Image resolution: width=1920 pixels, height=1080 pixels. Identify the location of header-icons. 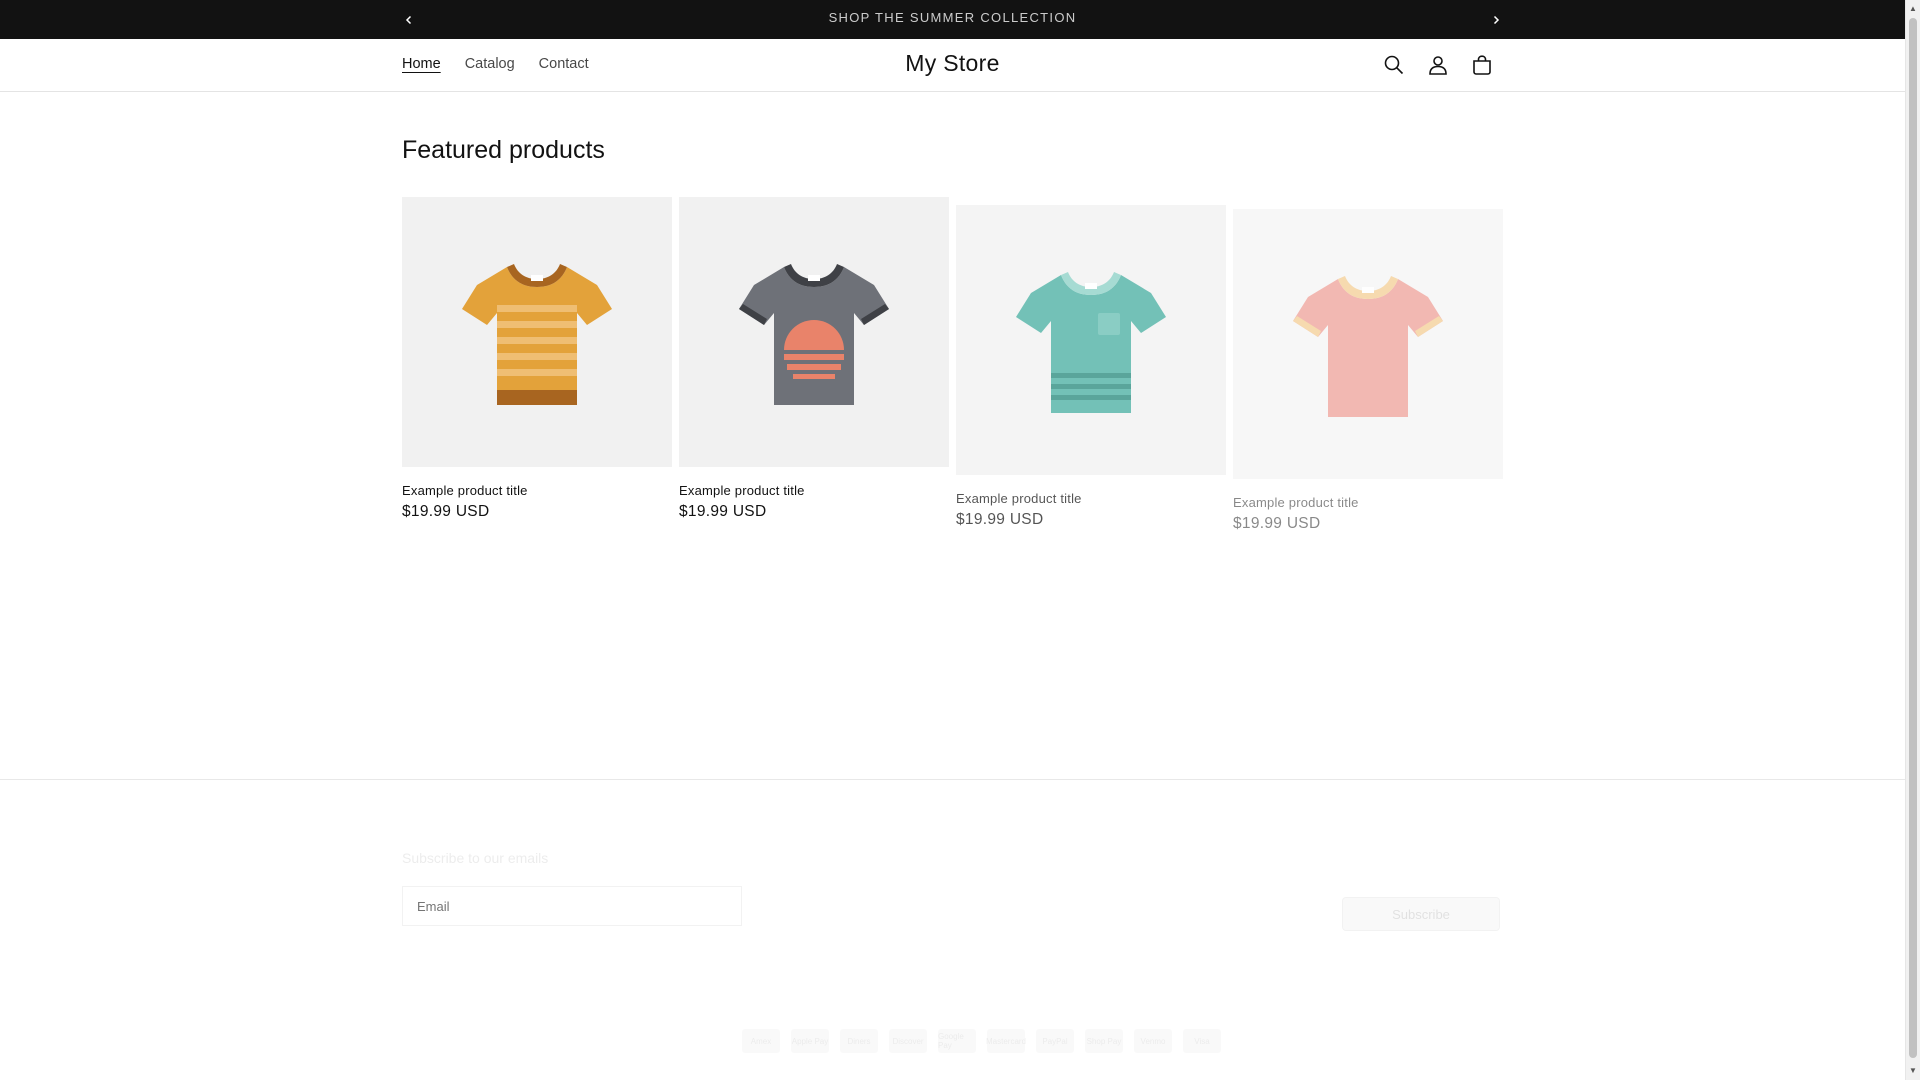
(1438, 65).